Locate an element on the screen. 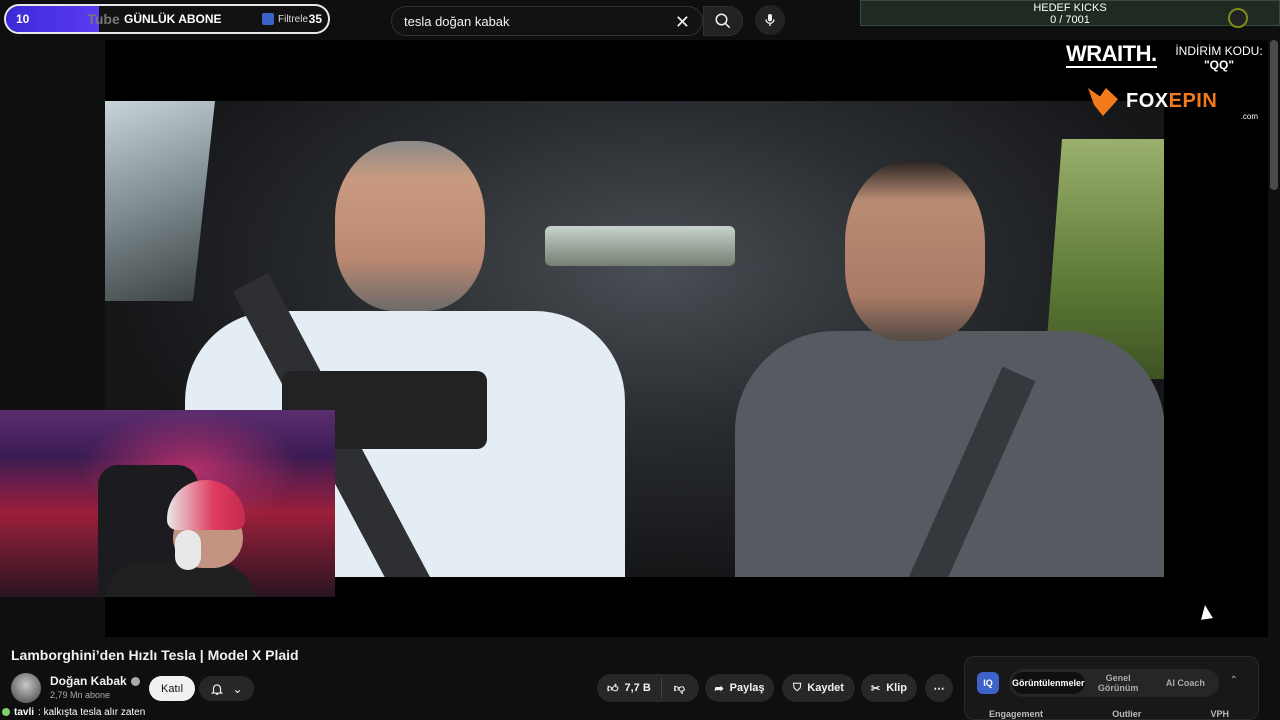  account-avatar is located at coordinates (1238, 18).